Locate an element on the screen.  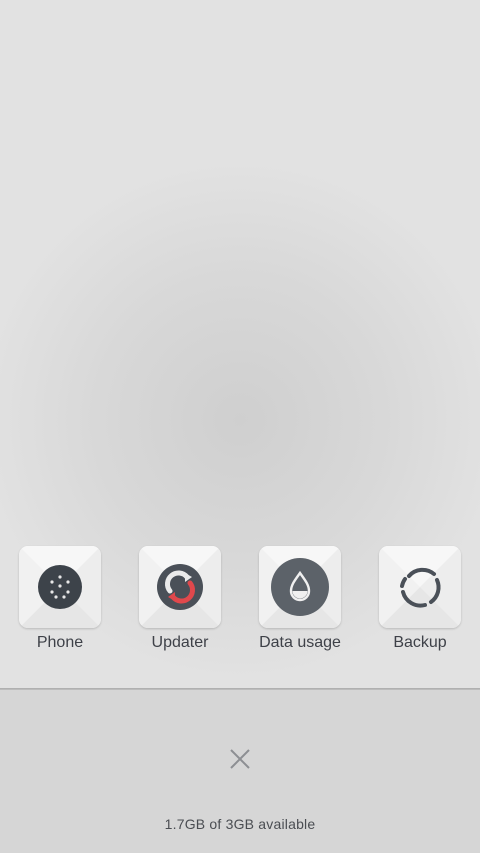
app-label: Phone is located at coordinates (60, 642).